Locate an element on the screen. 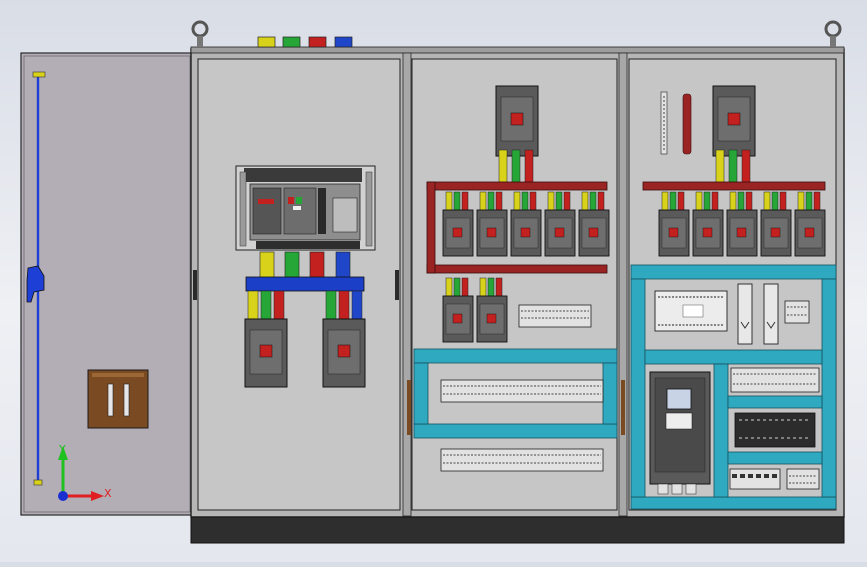  variable-frequency-drive is located at coordinates (680, 433).